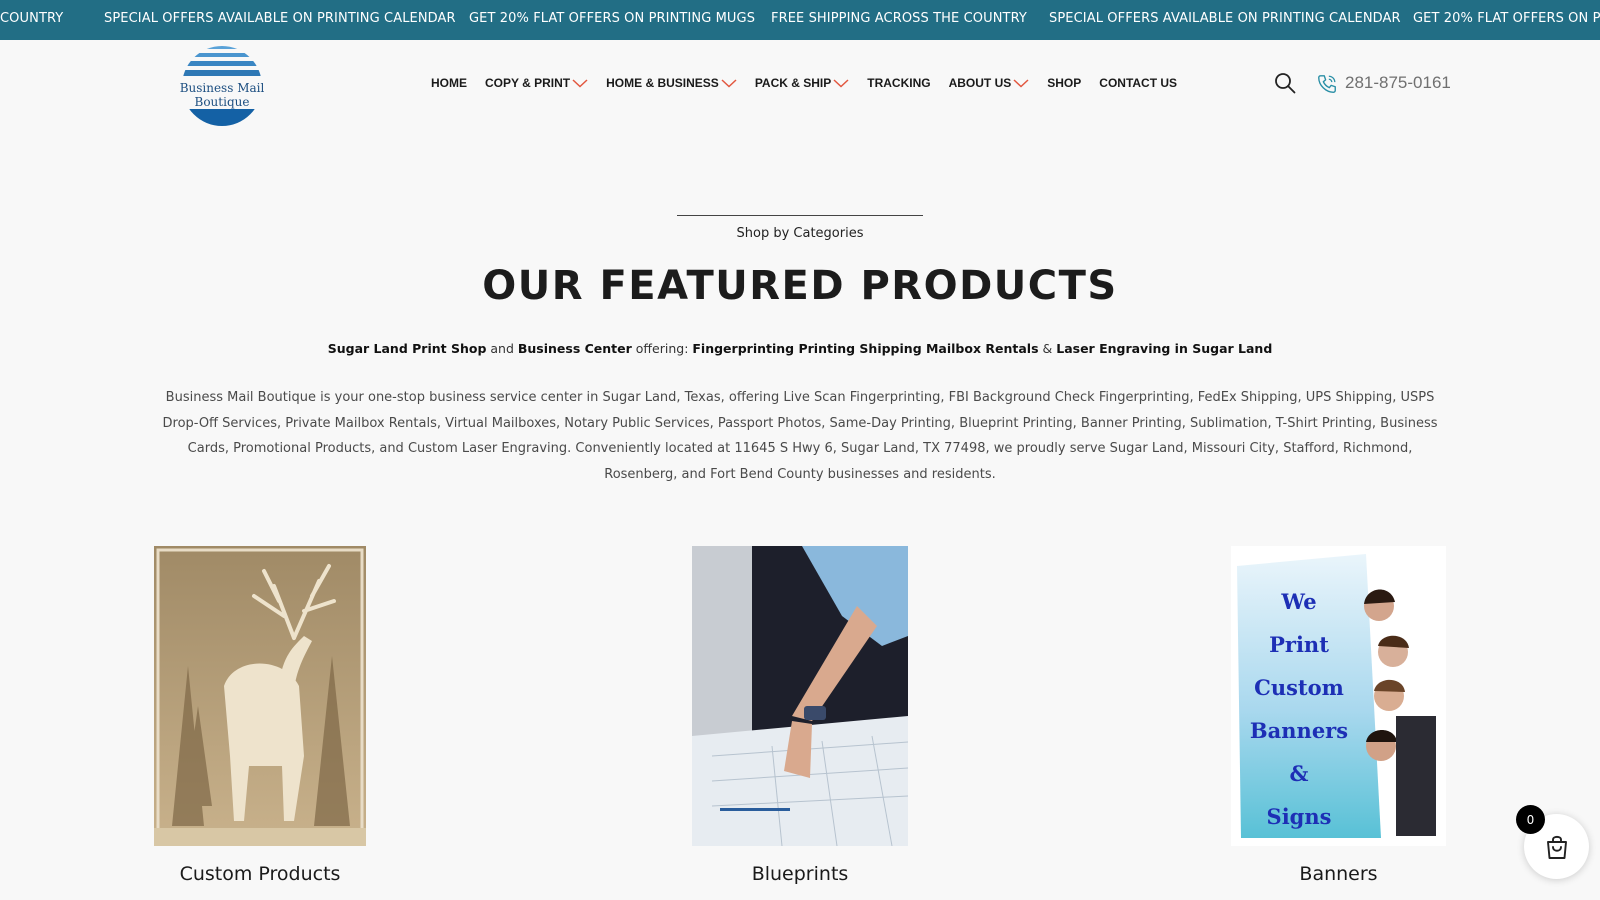 This screenshot has width=1600, height=900. What do you see at coordinates (662, 83) in the screenshot?
I see `nav-label: HOME & BUSINESS` at bounding box center [662, 83].